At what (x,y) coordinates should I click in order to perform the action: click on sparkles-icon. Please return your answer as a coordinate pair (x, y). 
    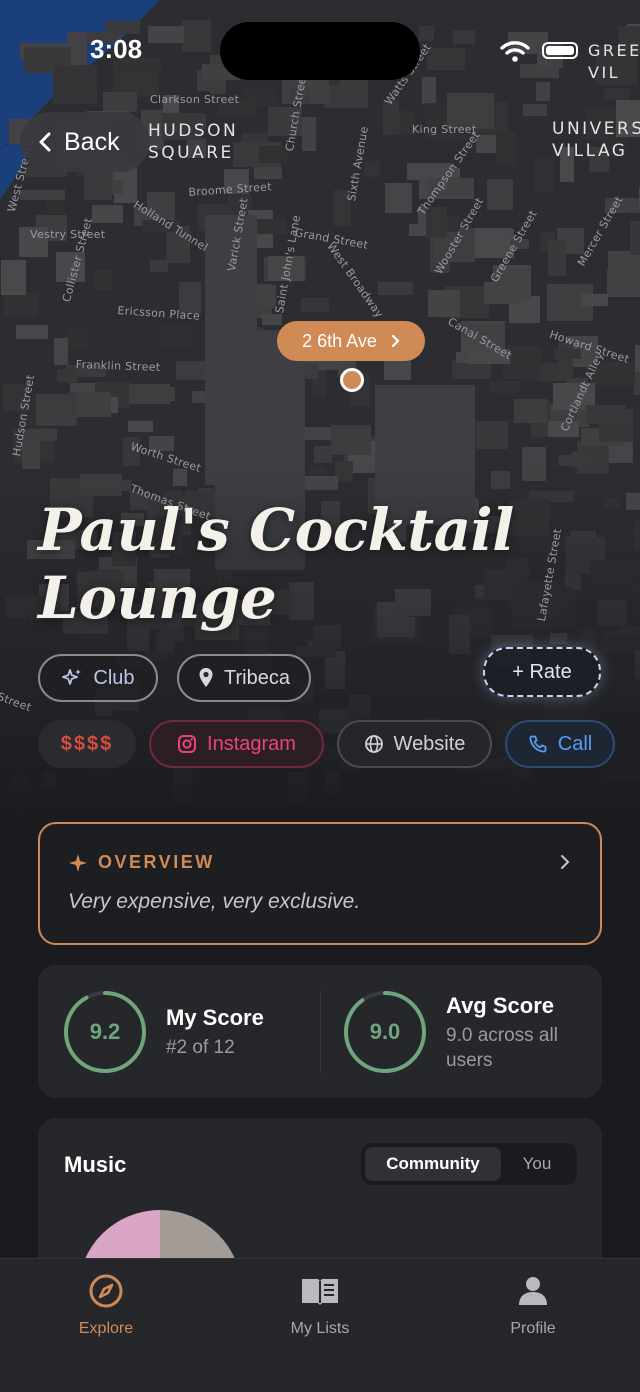
    Looking at the image, I should click on (72, 677).